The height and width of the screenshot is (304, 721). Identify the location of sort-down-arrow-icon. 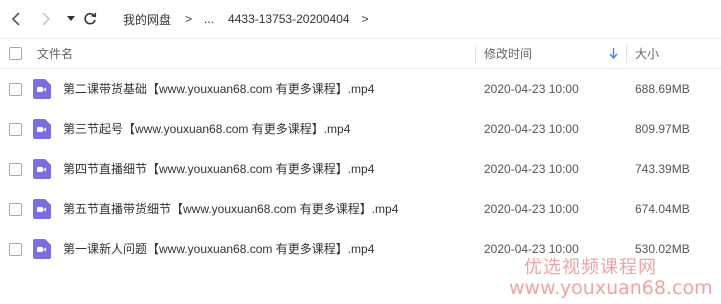
(613, 53).